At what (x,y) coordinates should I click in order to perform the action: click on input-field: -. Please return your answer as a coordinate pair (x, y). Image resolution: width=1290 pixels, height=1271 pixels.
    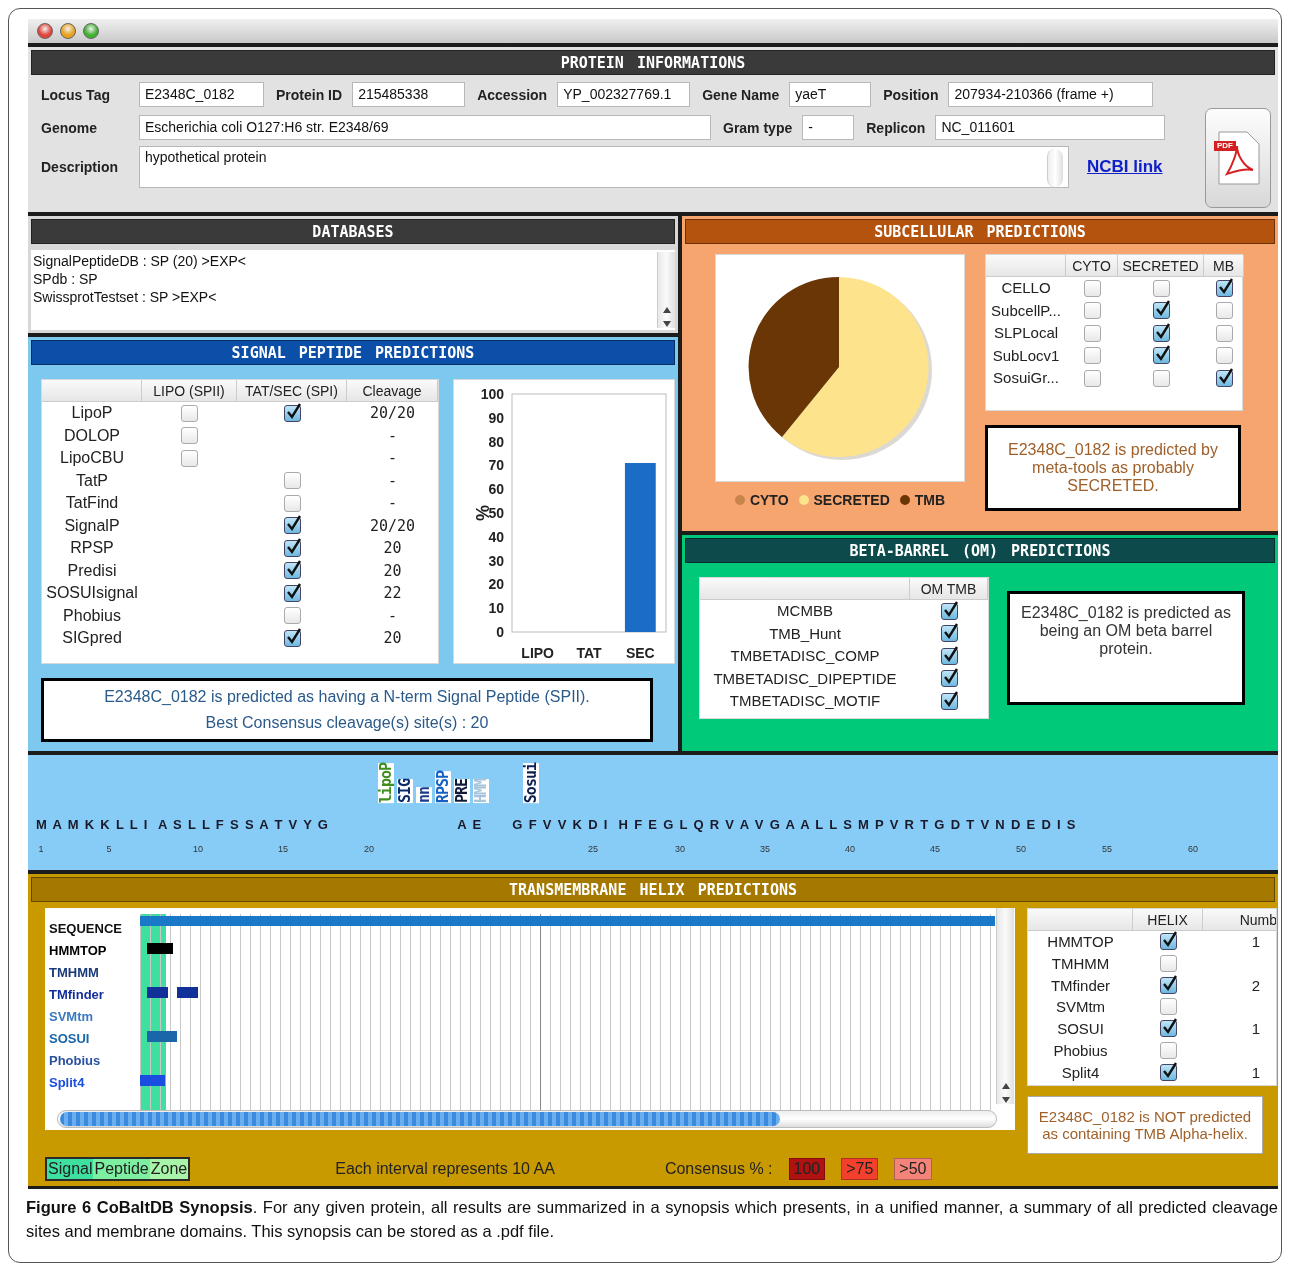
    Looking at the image, I should click on (828, 127).